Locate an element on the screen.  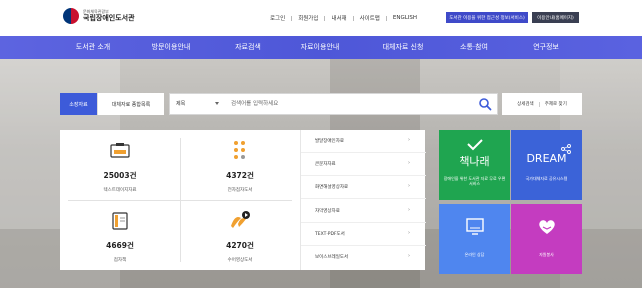
tile-title: 책나래 is located at coordinates (474, 161).